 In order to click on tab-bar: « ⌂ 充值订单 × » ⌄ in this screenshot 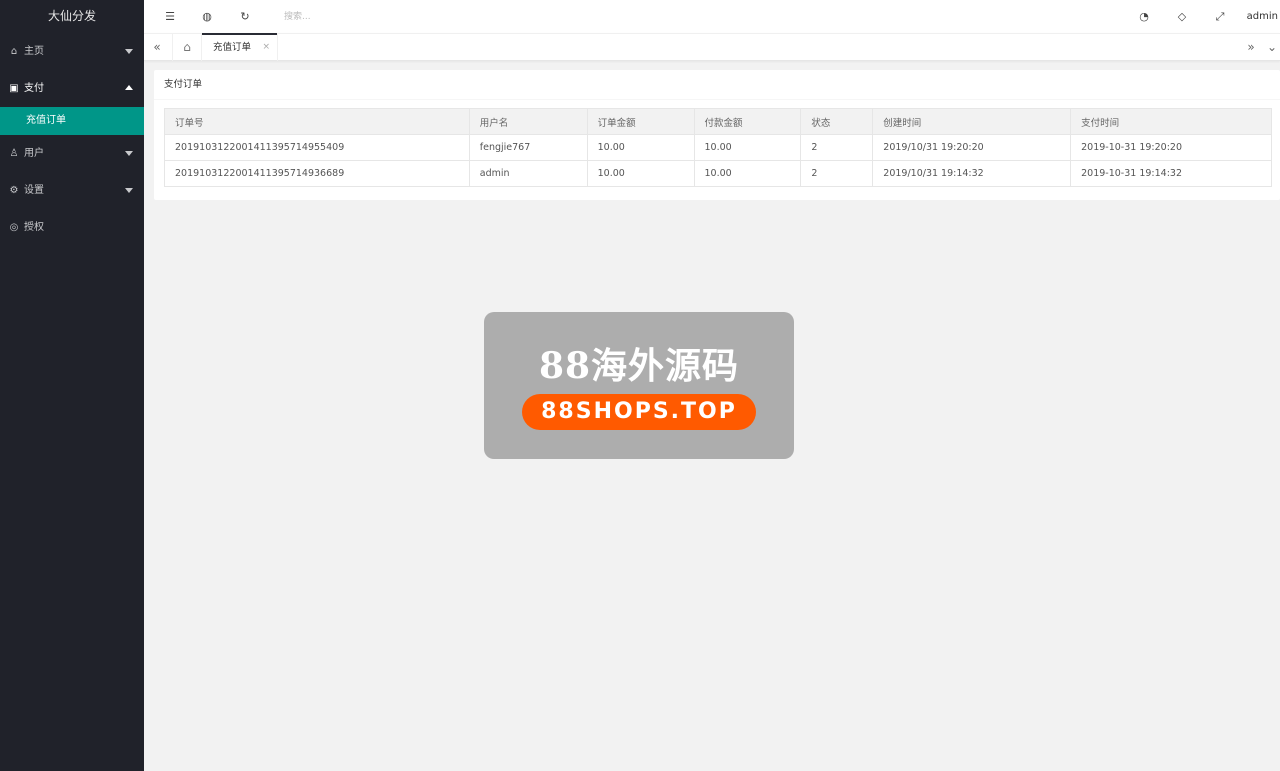, I will do `click(712, 47)`.